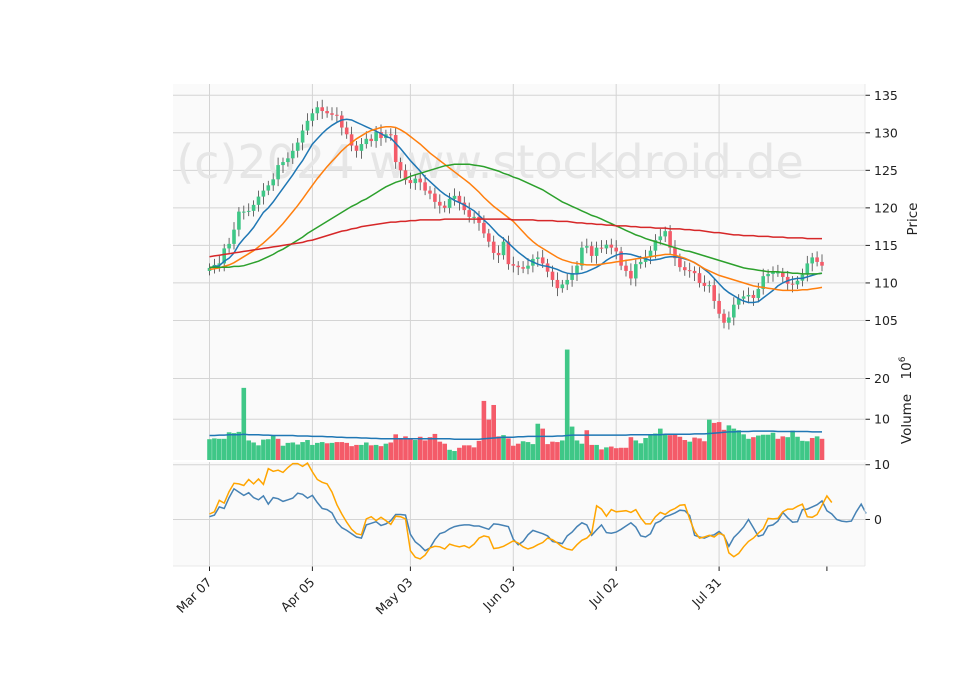 This screenshot has width=960, height=690. What do you see at coordinates (498, 594) in the screenshot?
I see `x-tick-label: Jun 03` at bounding box center [498, 594].